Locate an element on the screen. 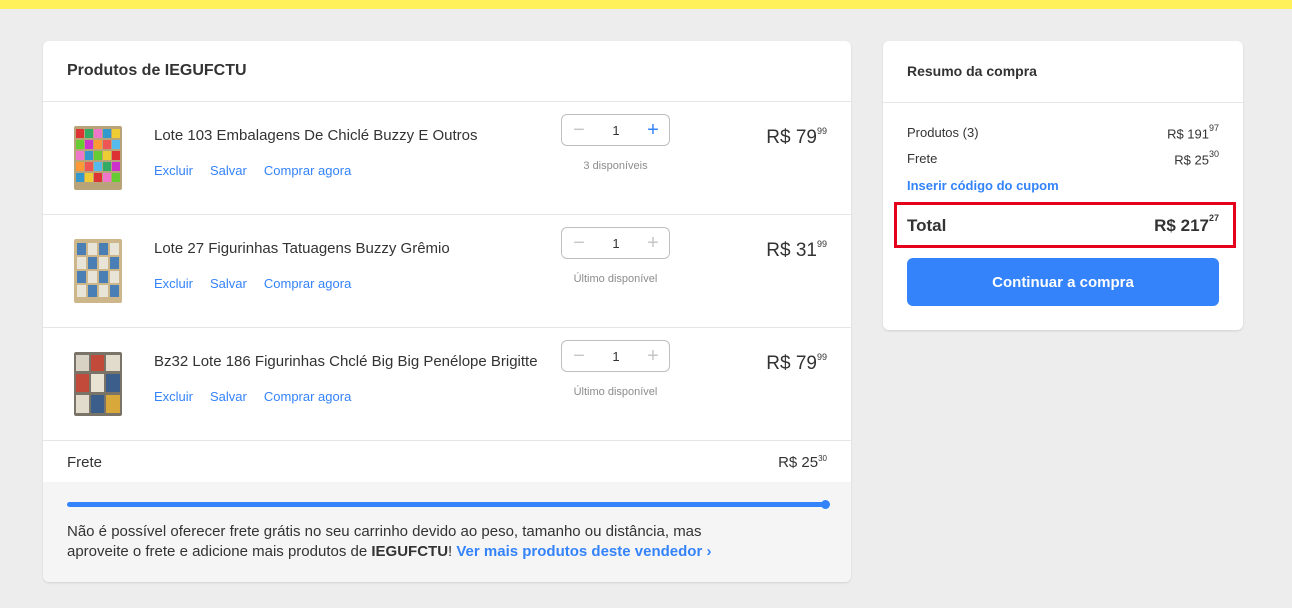 This screenshot has height=608, width=1292. summary-freight-row: Frete R$ 2530 is located at coordinates (1063, 158).